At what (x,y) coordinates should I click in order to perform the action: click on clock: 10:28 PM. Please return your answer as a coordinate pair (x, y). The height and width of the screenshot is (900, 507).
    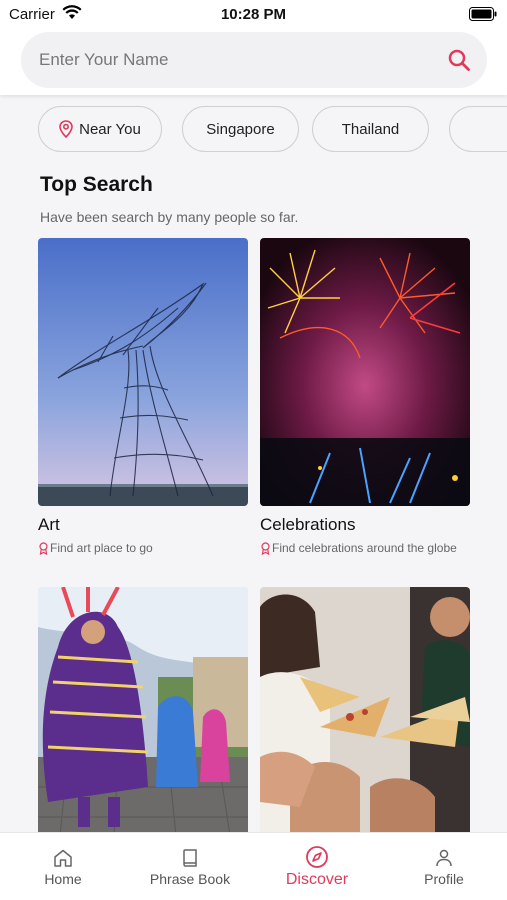
    Looking at the image, I should click on (253, 14).